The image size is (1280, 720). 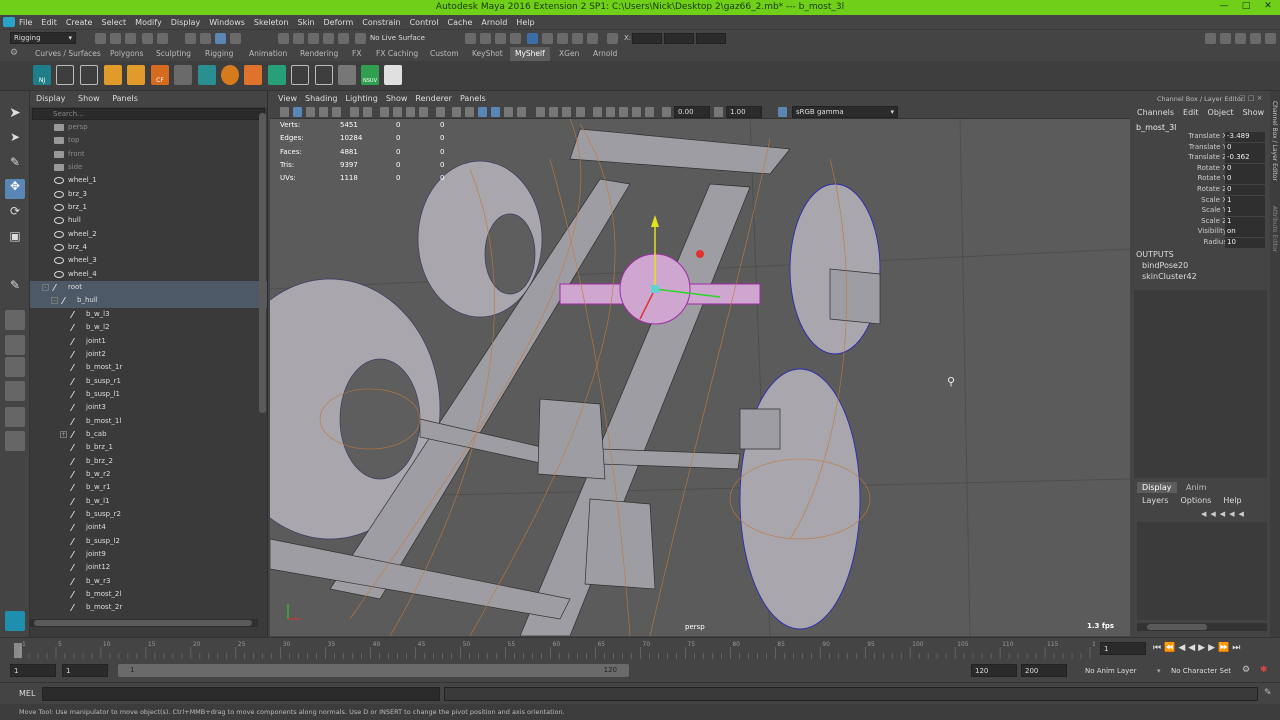 I want to click on viewport-menu-show: Show, so click(x=397, y=98).